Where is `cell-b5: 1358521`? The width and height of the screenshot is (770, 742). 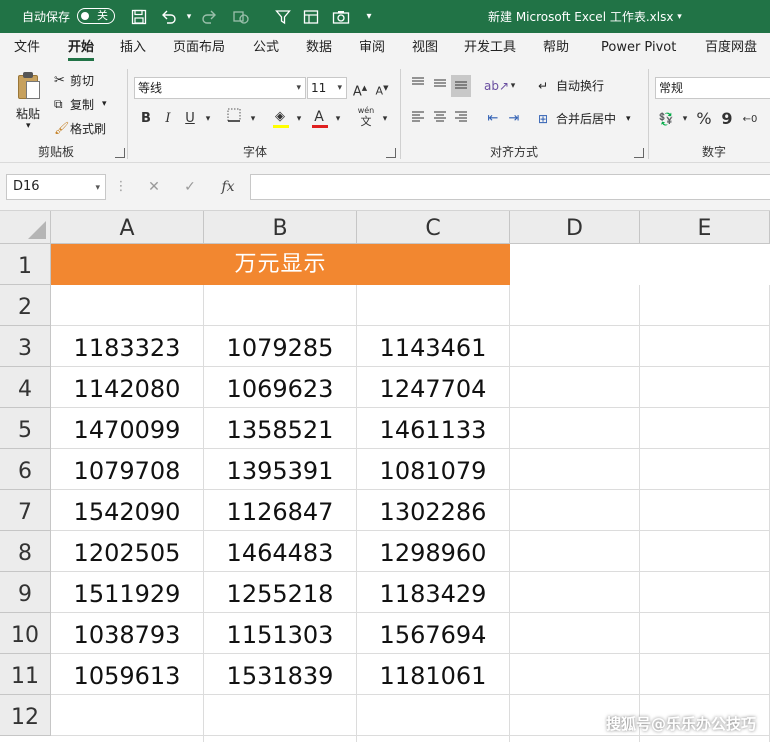 cell-b5: 1358521 is located at coordinates (280, 428).